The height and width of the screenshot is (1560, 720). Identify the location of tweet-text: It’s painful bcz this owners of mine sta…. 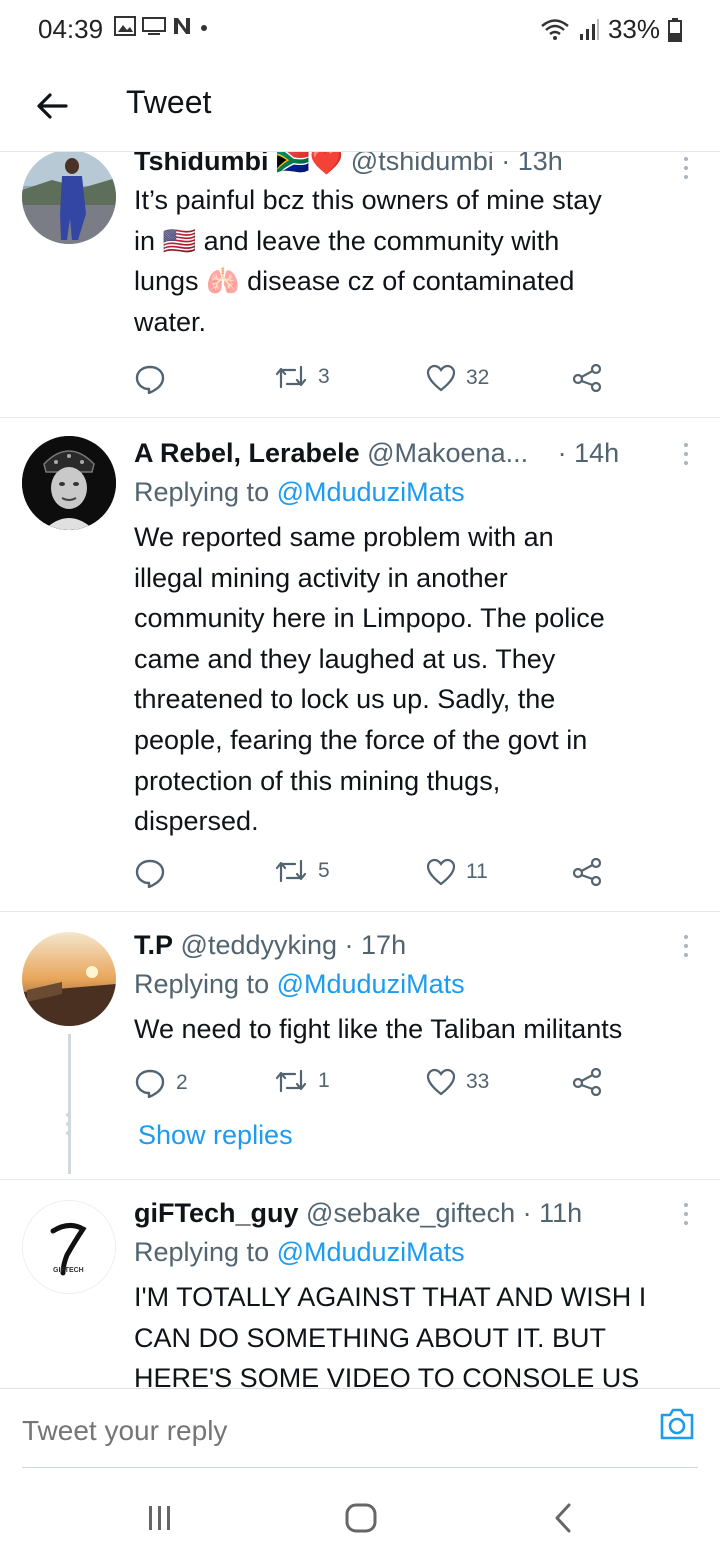
(417, 261).